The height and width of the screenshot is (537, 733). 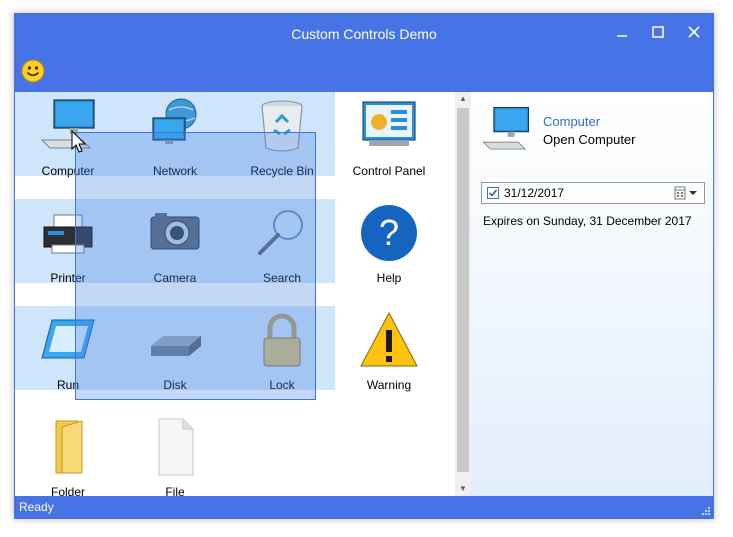 I want to click on date-checkbox, so click(x=493, y=193).